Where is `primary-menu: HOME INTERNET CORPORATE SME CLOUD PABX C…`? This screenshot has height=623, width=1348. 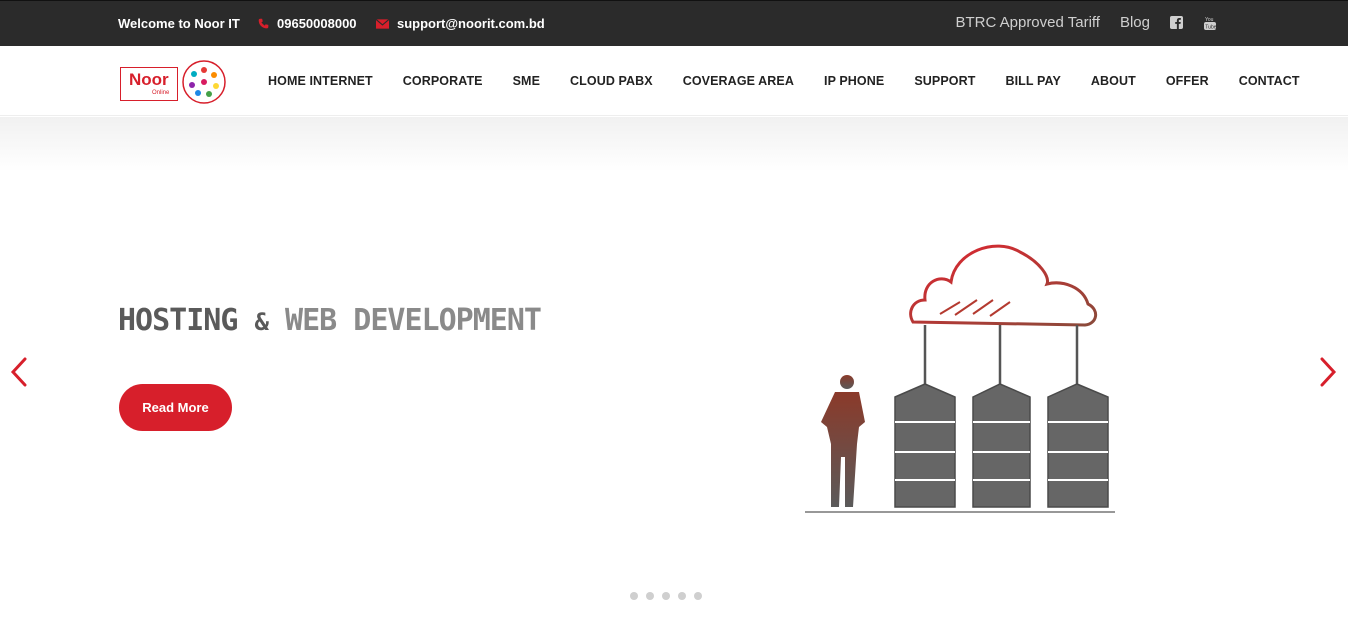
primary-menu: HOME INTERNET CORPORATE SME CLOUD PABX C… is located at coordinates (784, 81).